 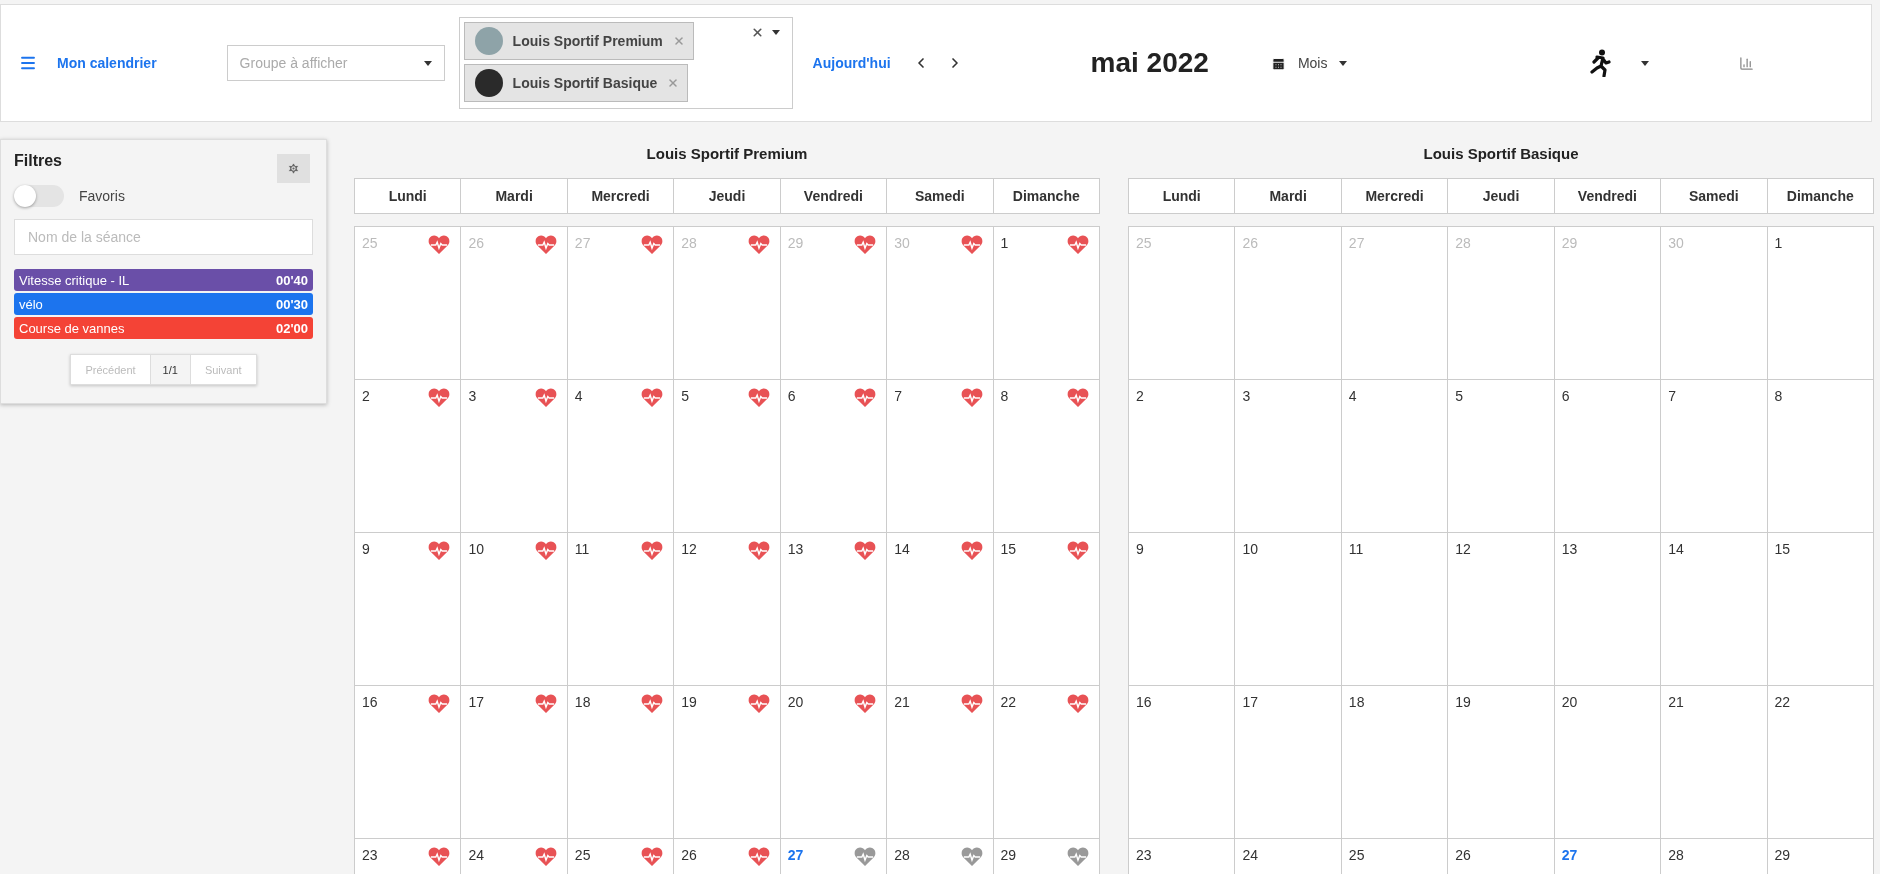 I want to click on day-number: 5, so click(x=1459, y=396).